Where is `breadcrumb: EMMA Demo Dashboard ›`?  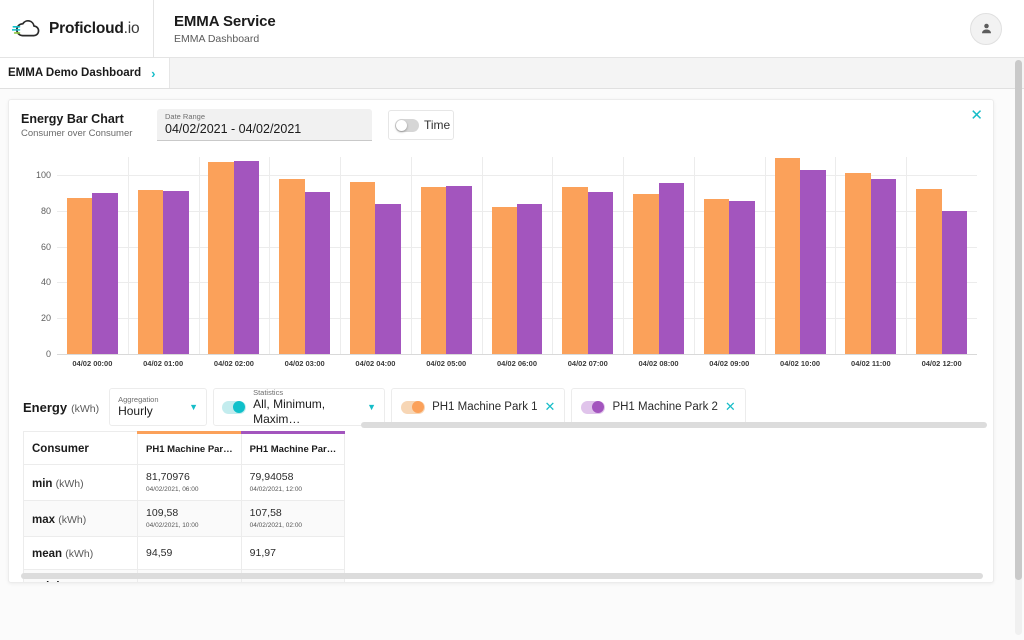
breadcrumb: EMMA Demo Dashboard › is located at coordinates (85, 73).